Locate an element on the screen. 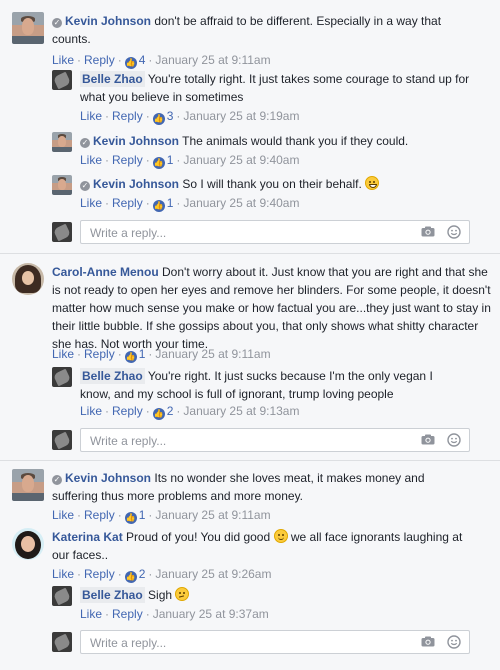 The image size is (500, 670). reply-actions: Like · Reply · January 25 at 9:37am is located at coordinates (174, 614).